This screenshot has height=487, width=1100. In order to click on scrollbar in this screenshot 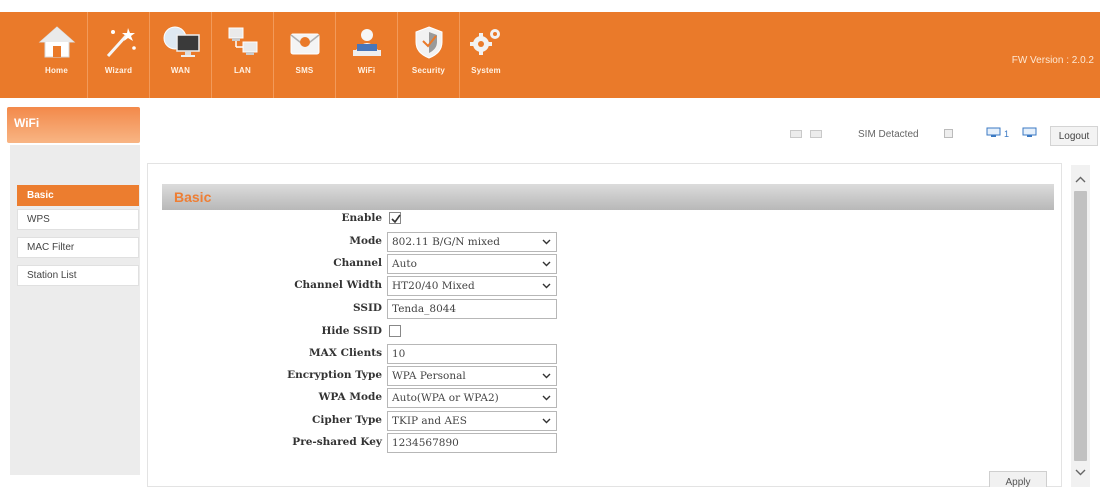, I will do `click(1080, 326)`.